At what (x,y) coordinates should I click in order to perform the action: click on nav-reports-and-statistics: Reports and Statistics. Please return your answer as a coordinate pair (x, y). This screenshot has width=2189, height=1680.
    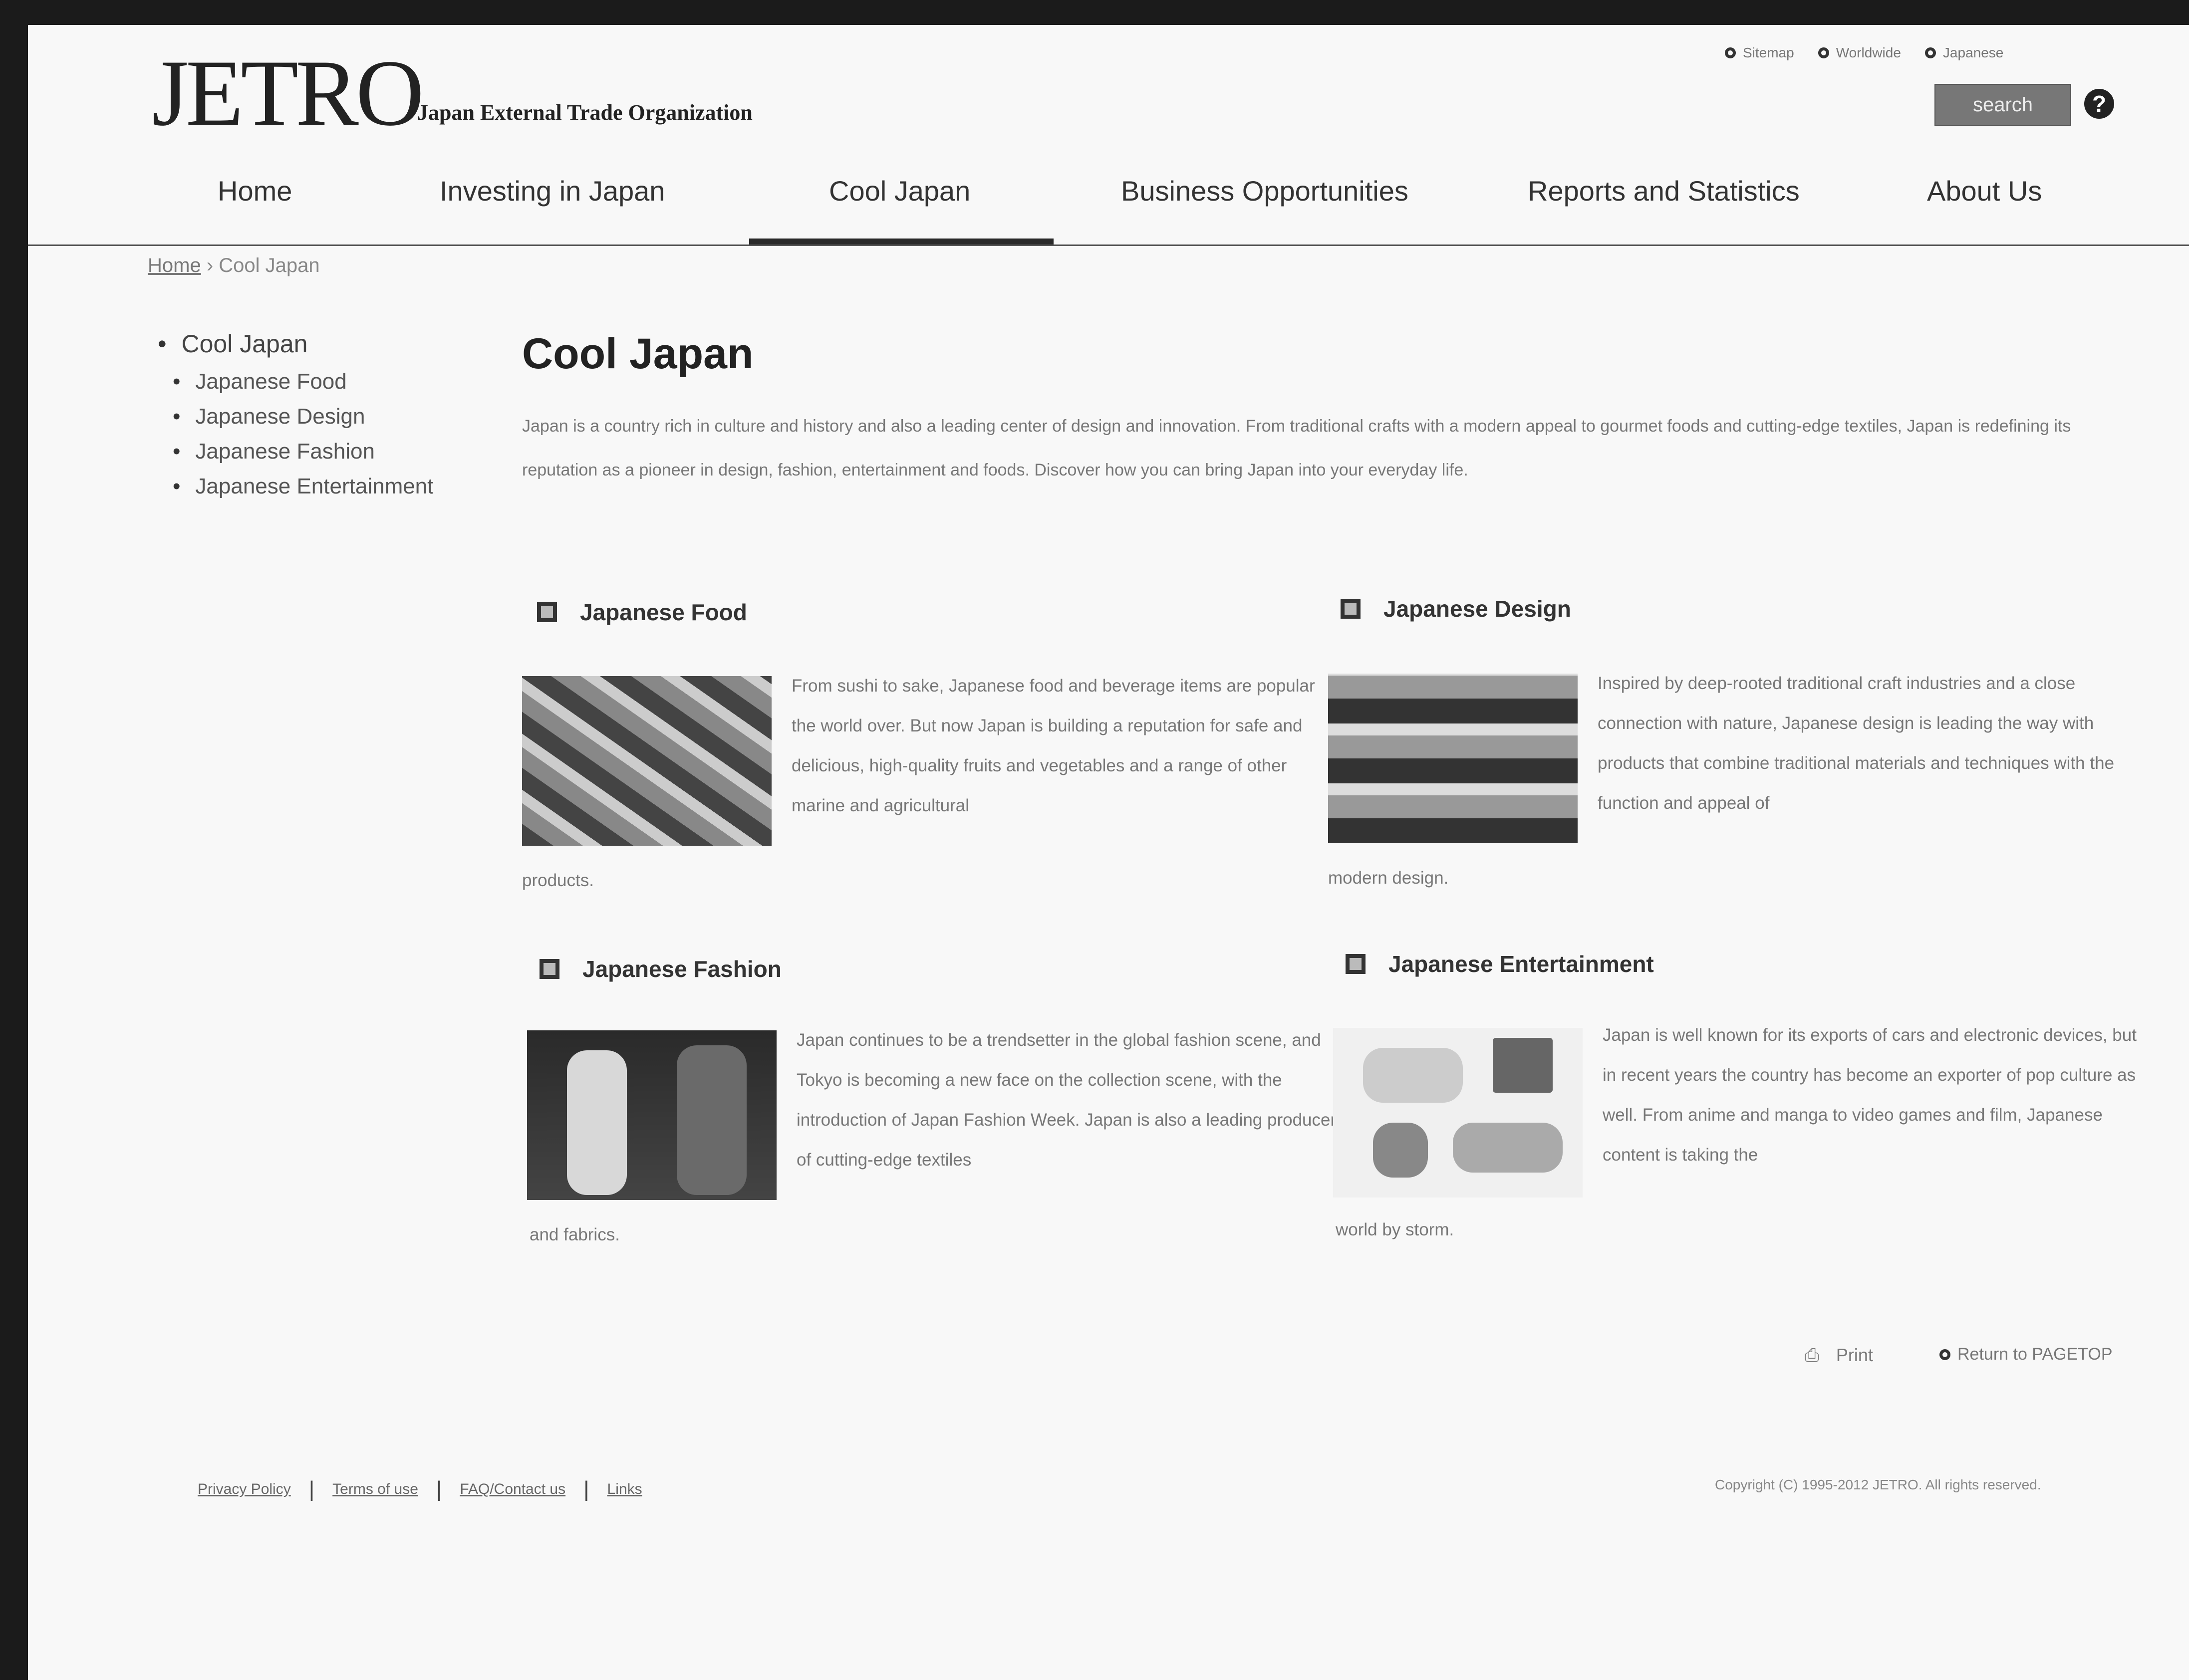
    Looking at the image, I should click on (1664, 191).